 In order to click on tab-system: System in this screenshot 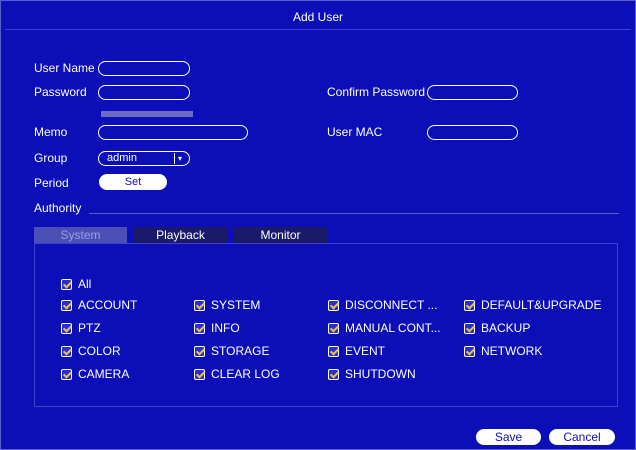, I will do `click(80, 235)`.